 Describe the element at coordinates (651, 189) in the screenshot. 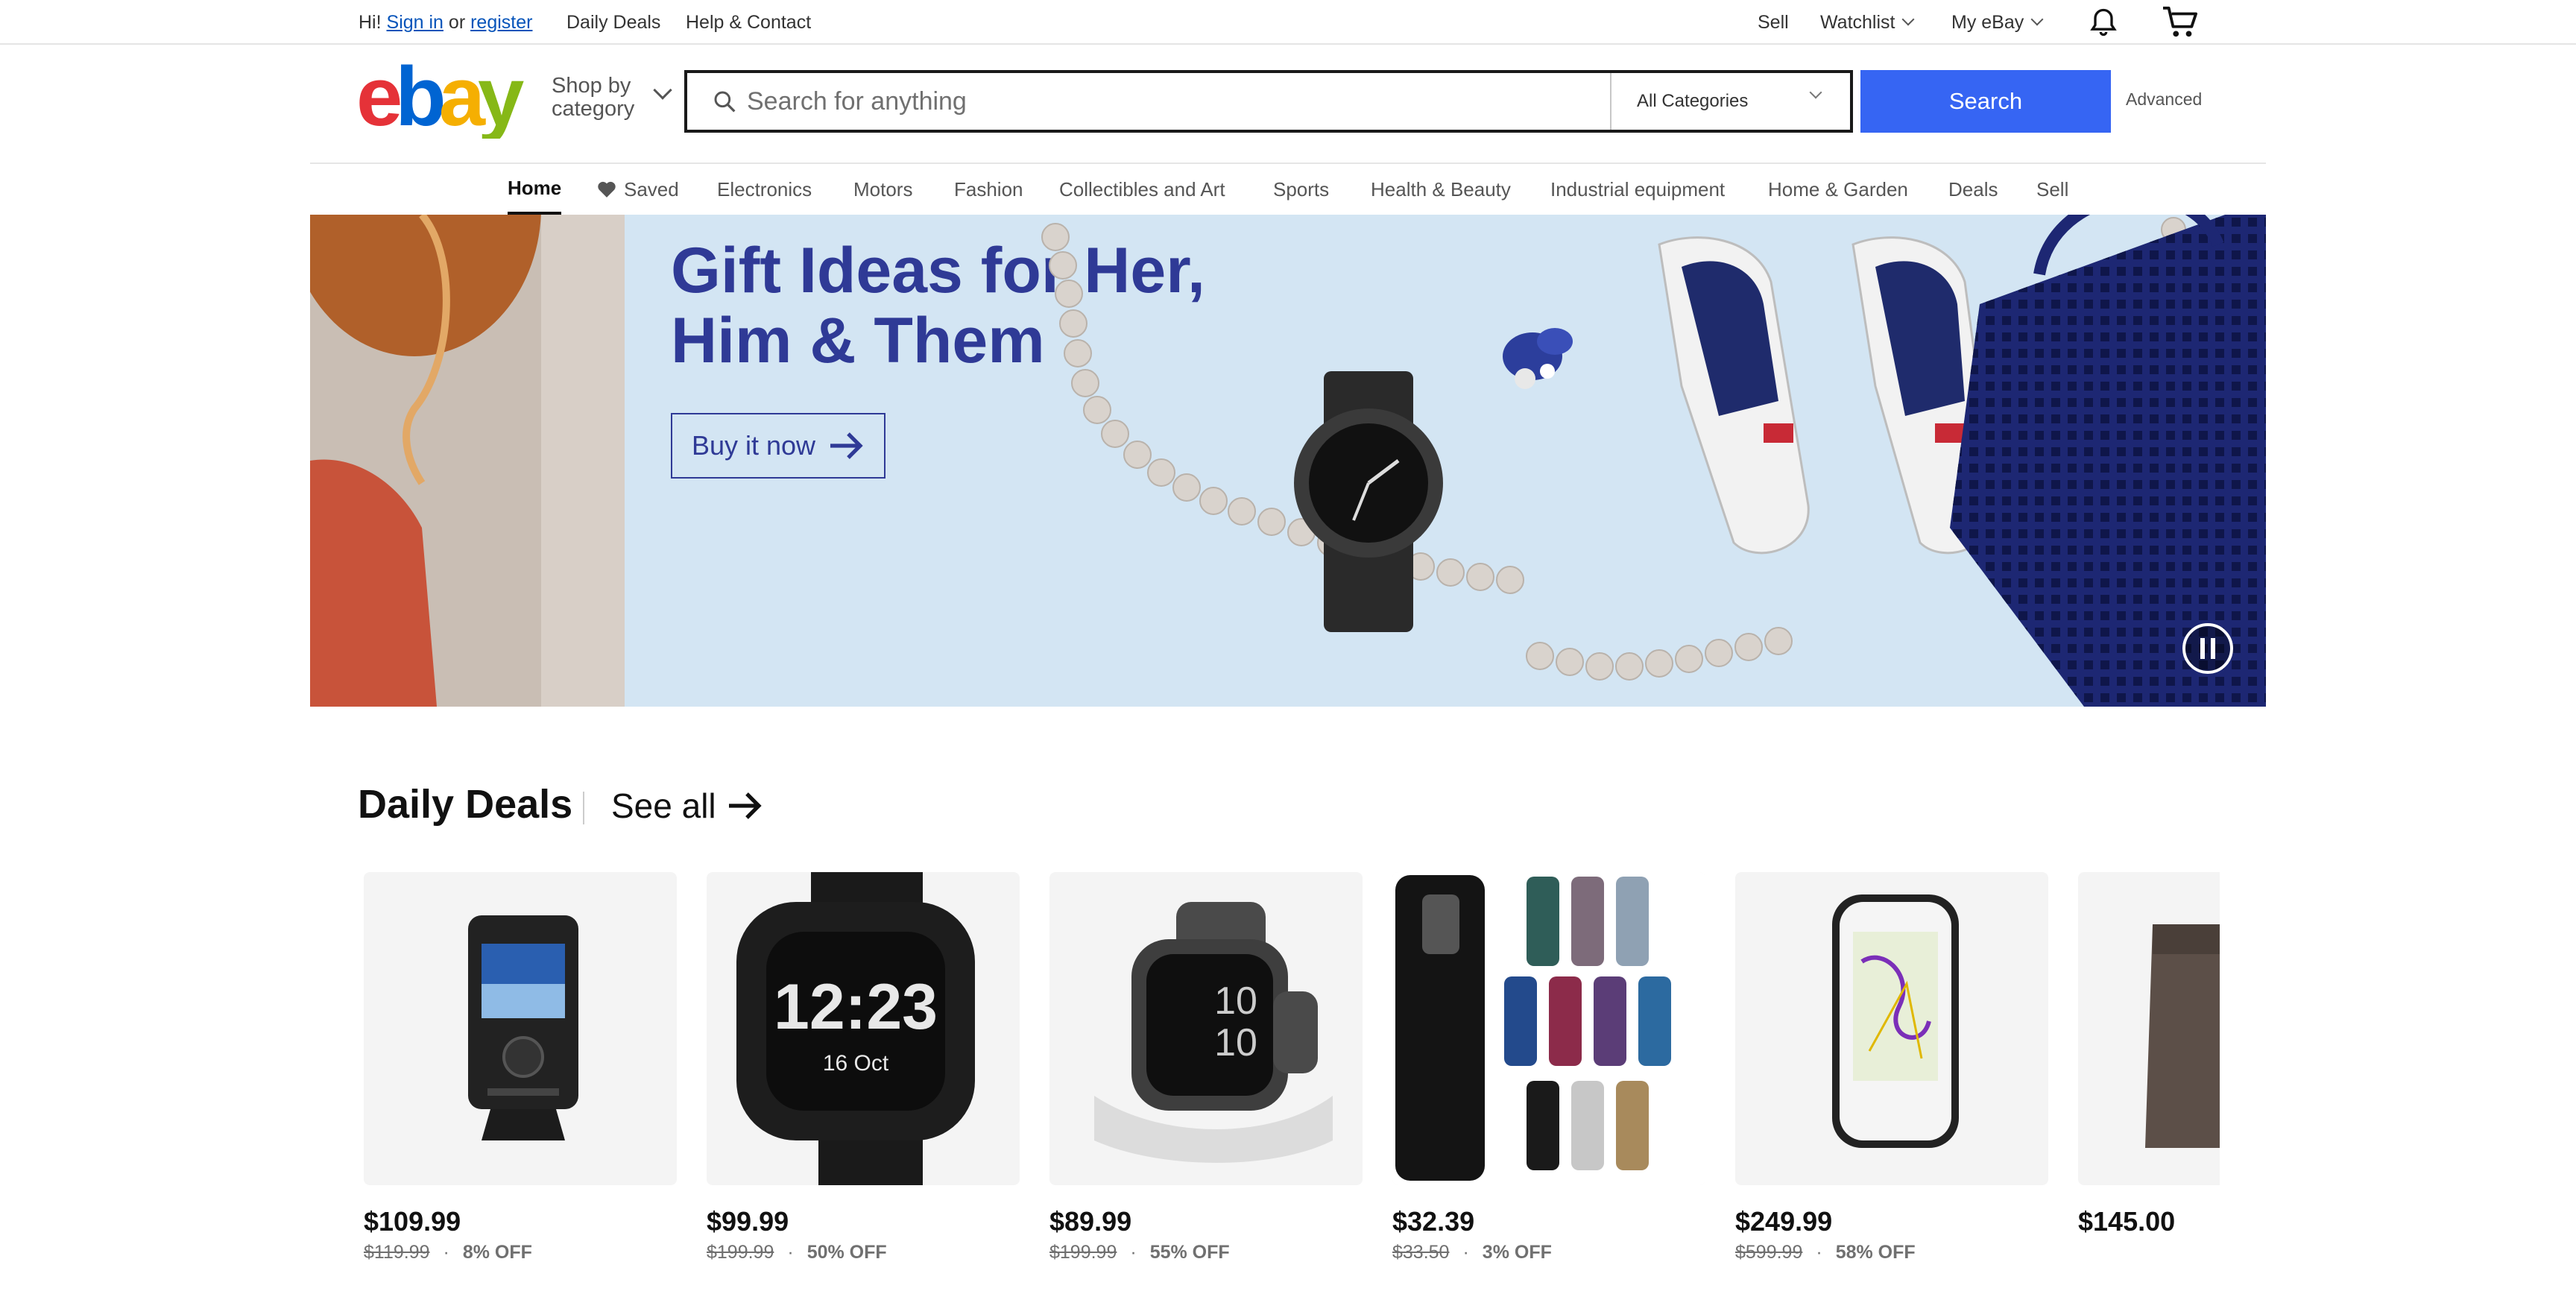

I see `nav-item-saved-label: Saved` at that location.